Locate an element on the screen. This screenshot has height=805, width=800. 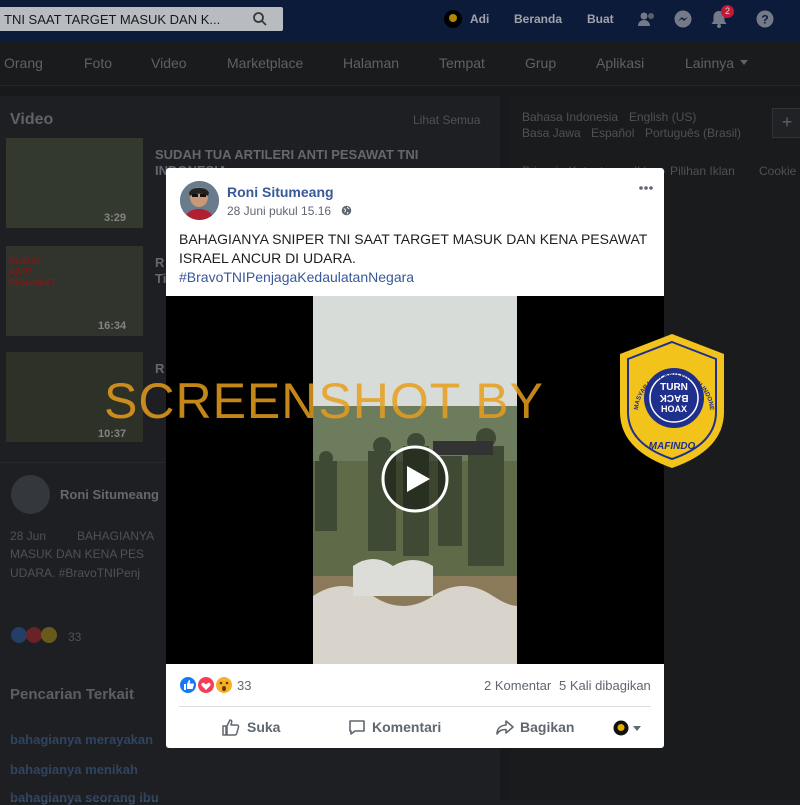
hashtag-link: #BravoTNIPenjagaKedaulatanNegara is located at coordinates (418, 277).